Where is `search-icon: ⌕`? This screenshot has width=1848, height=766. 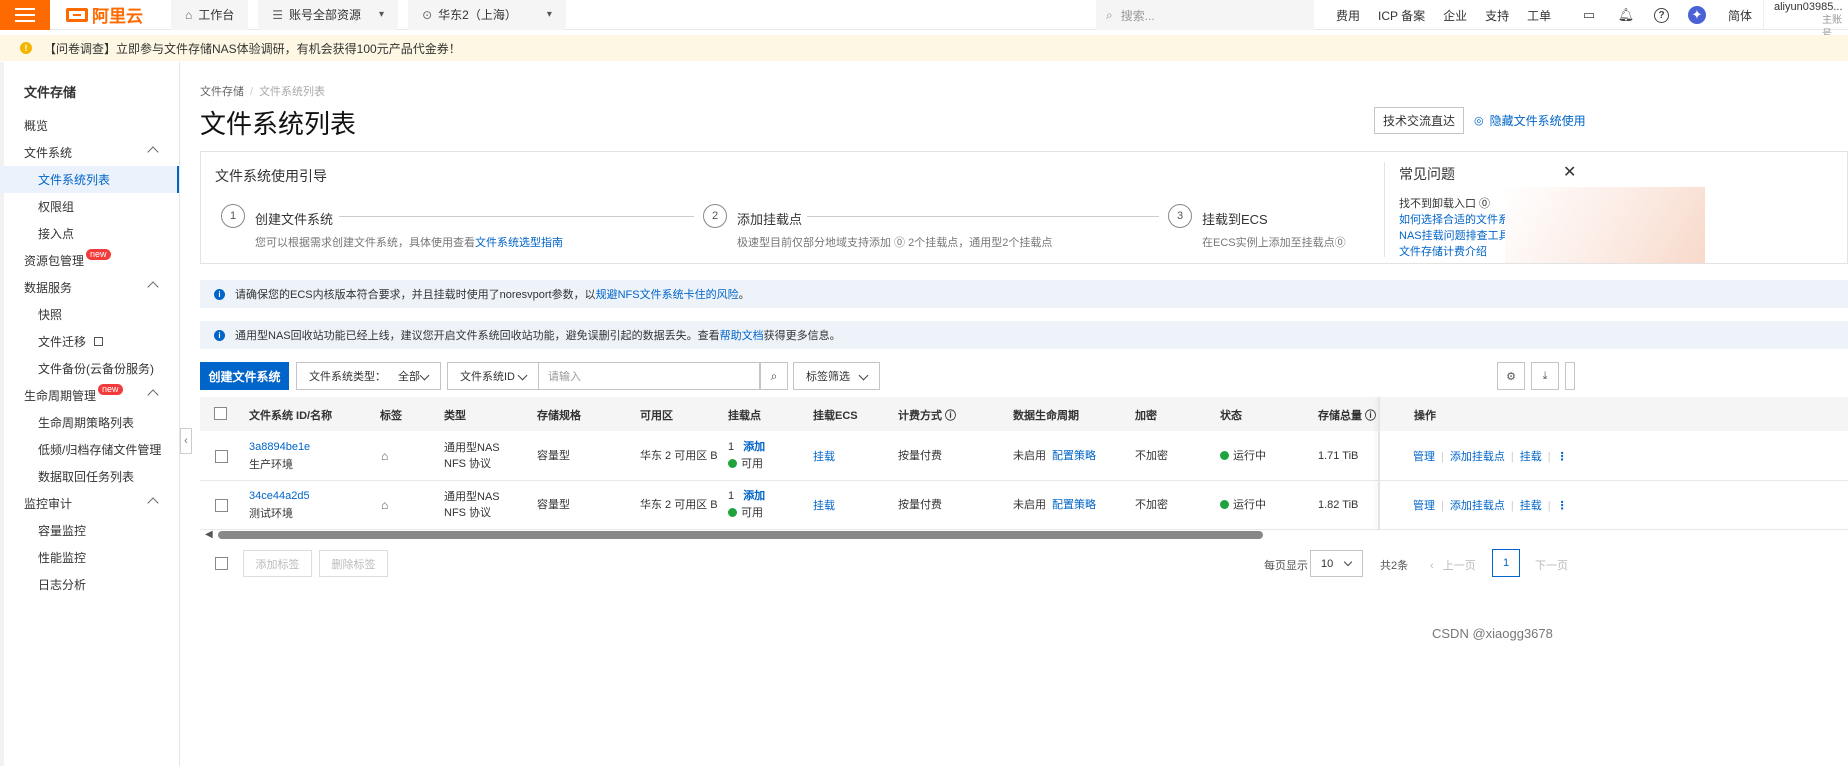 search-icon: ⌕ is located at coordinates (774, 376).